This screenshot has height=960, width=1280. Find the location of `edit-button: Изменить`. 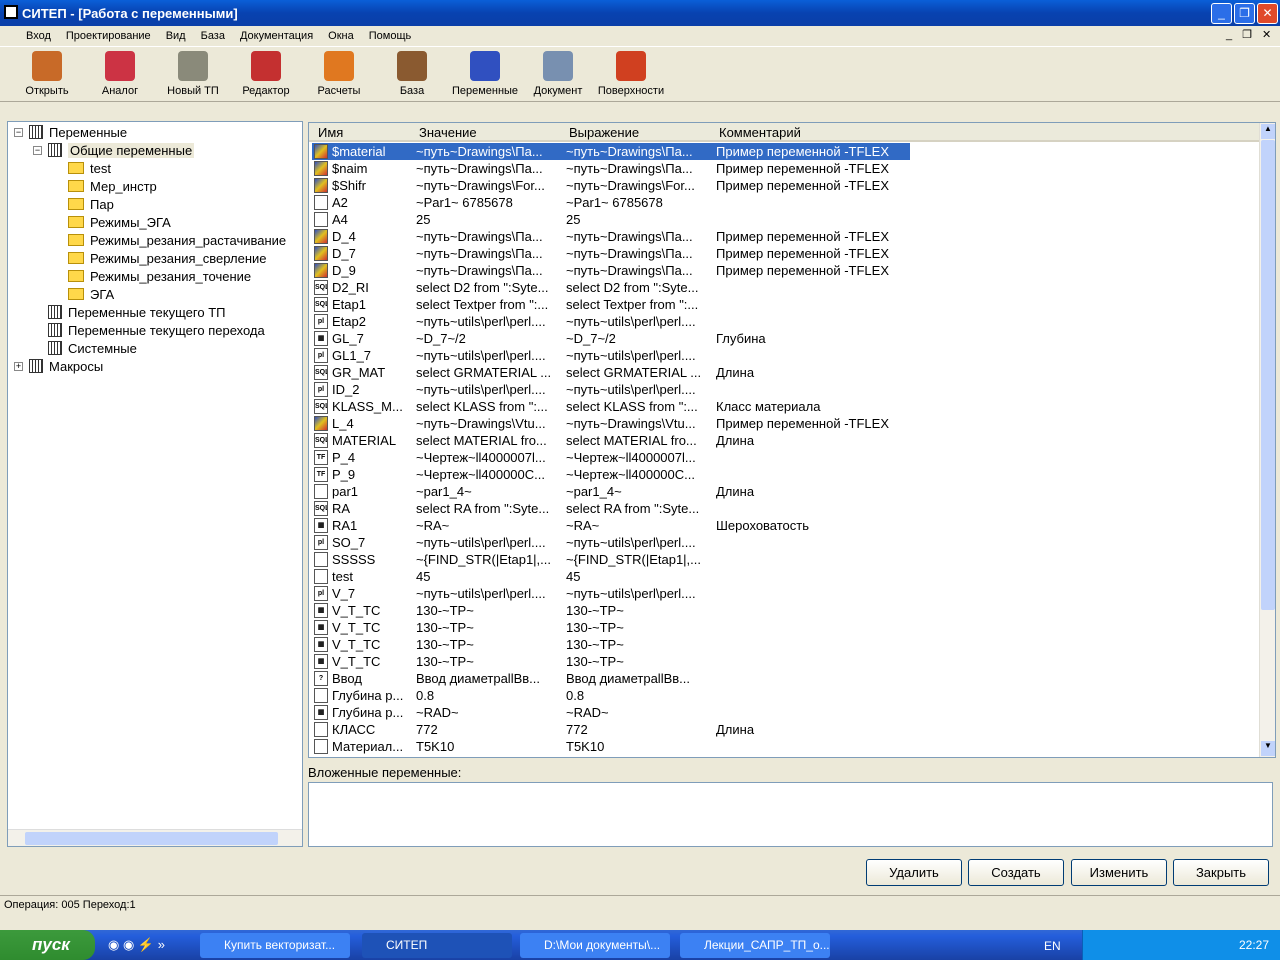

edit-button: Изменить is located at coordinates (1119, 872).